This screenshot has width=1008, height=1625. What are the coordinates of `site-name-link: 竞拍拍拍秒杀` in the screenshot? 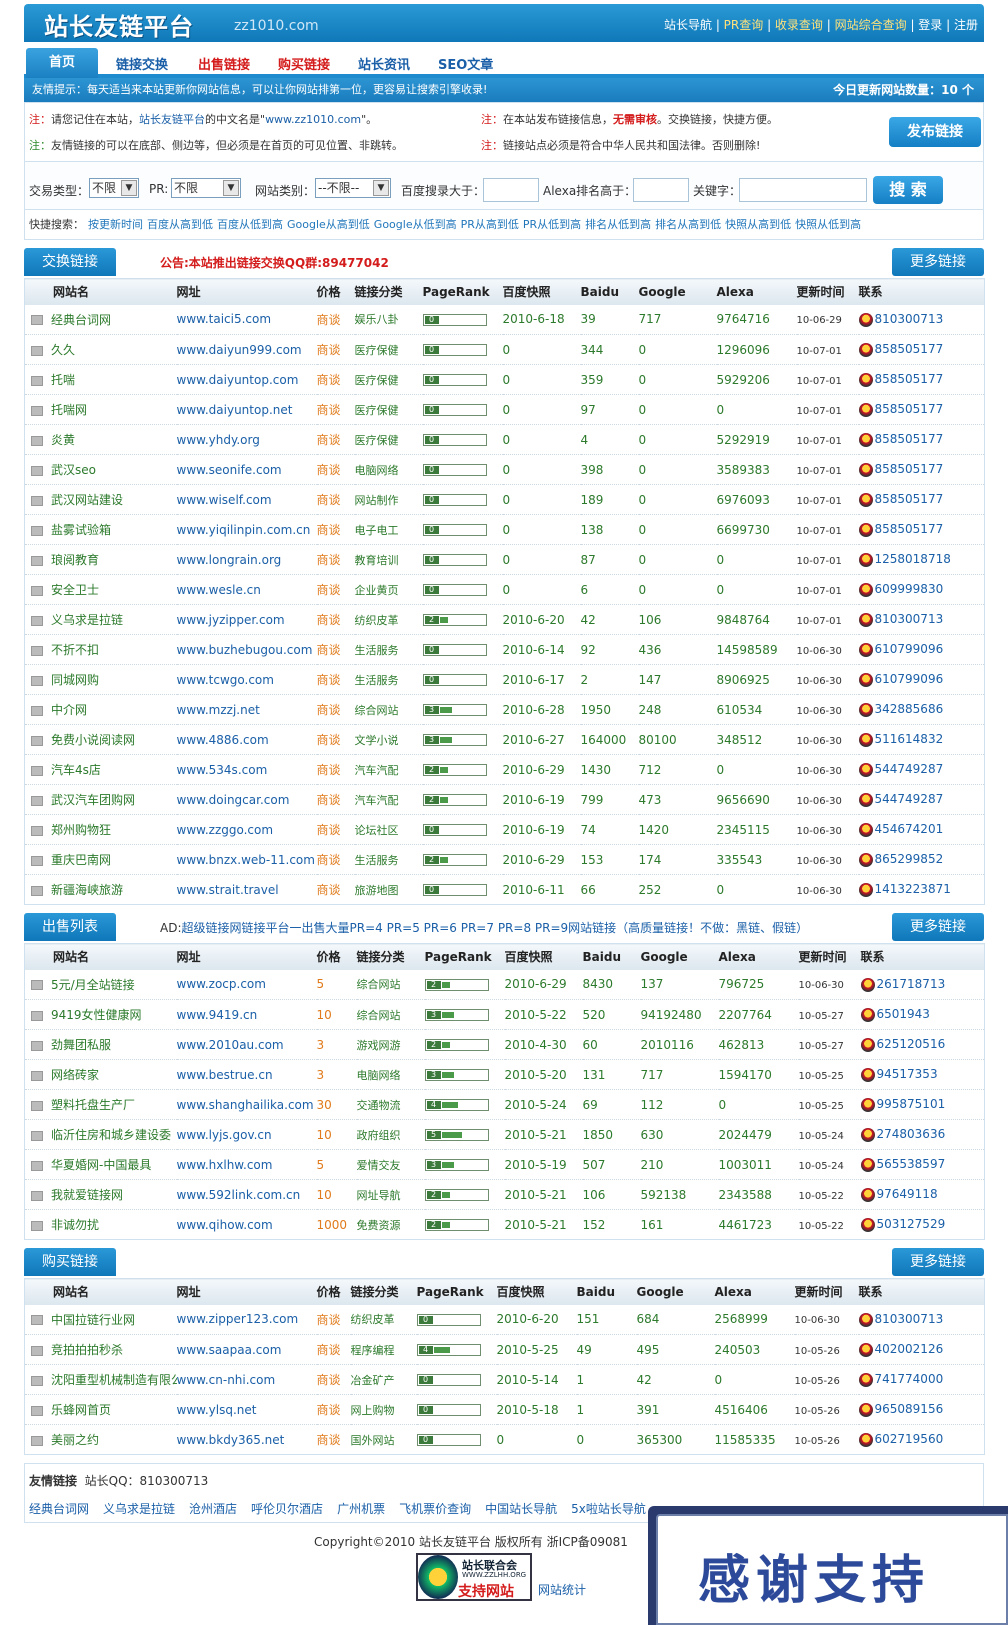 It's located at (87, 1350).